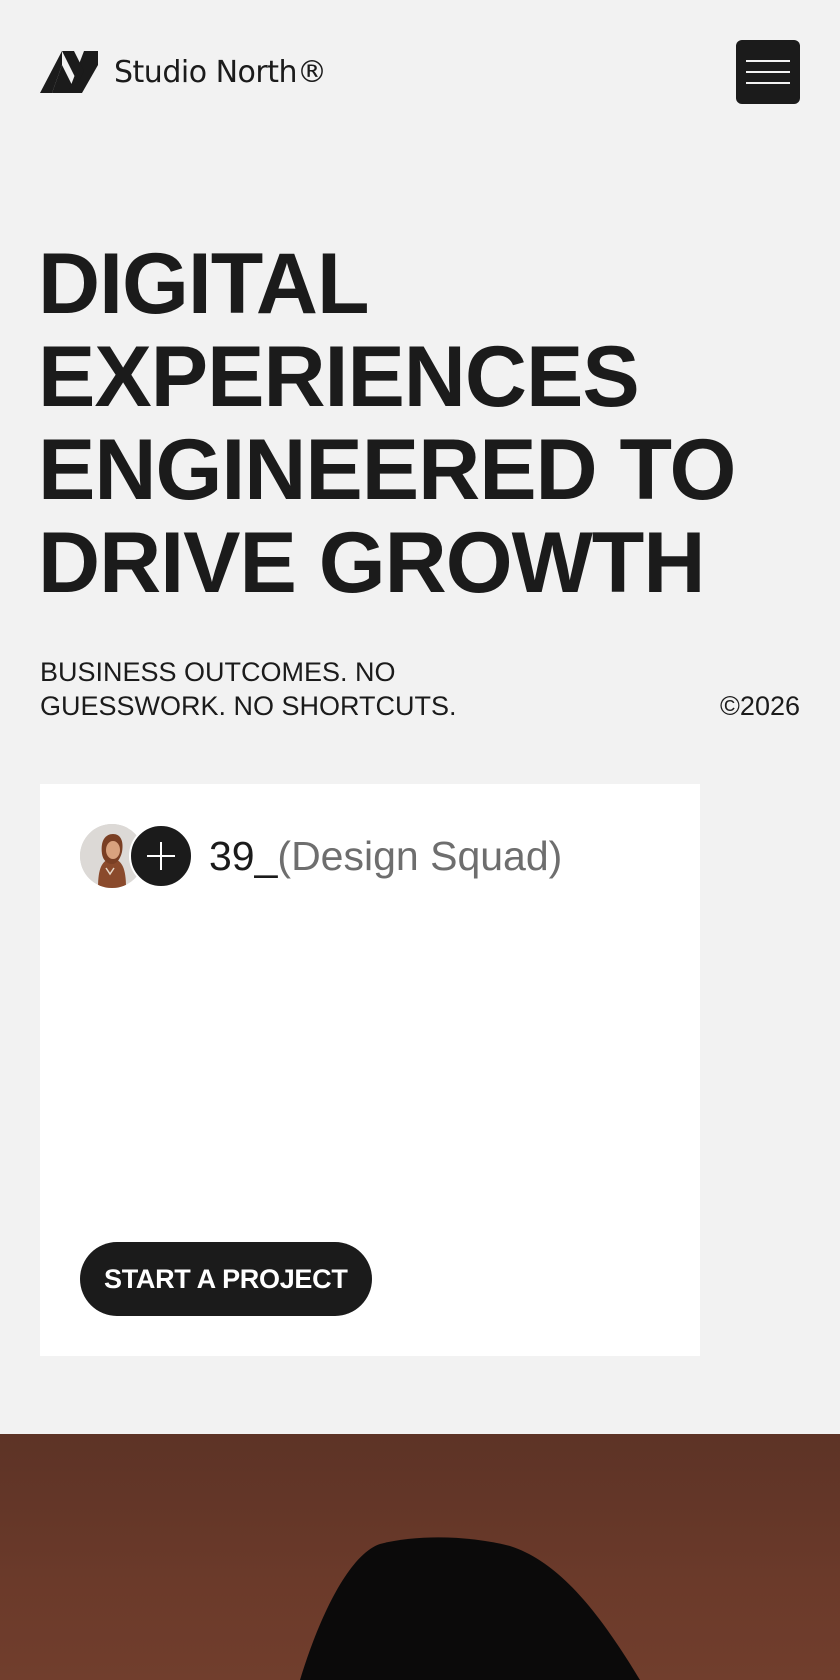 This screenshot has height=1680, width=840. I want to click on tagline-line: GUESSWORK. NO SHORTCUTS., so click(248, 706).